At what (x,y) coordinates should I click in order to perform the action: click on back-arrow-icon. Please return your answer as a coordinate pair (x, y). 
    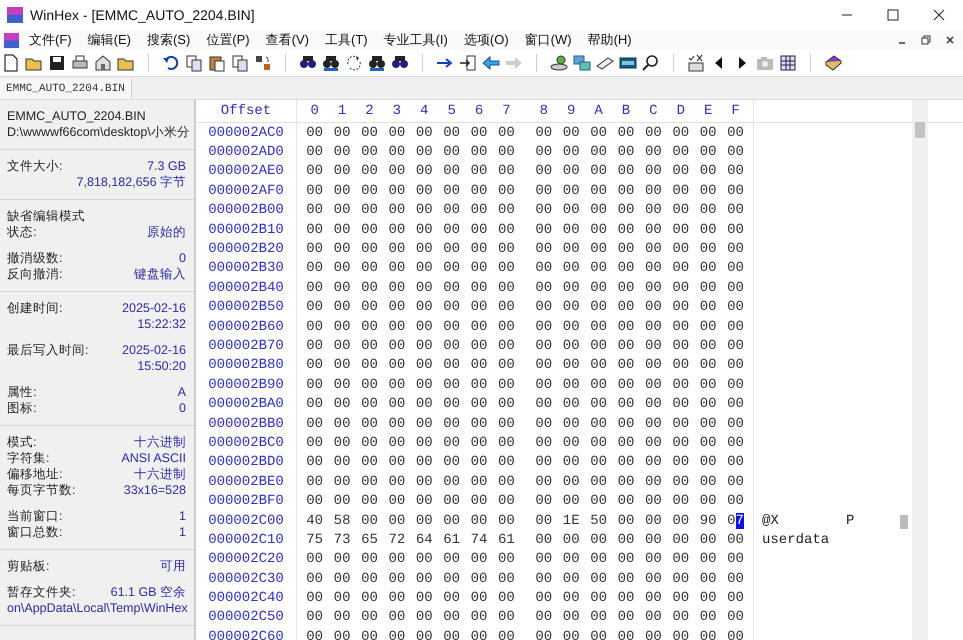
    Looking at the image, I should click on (491, 63).